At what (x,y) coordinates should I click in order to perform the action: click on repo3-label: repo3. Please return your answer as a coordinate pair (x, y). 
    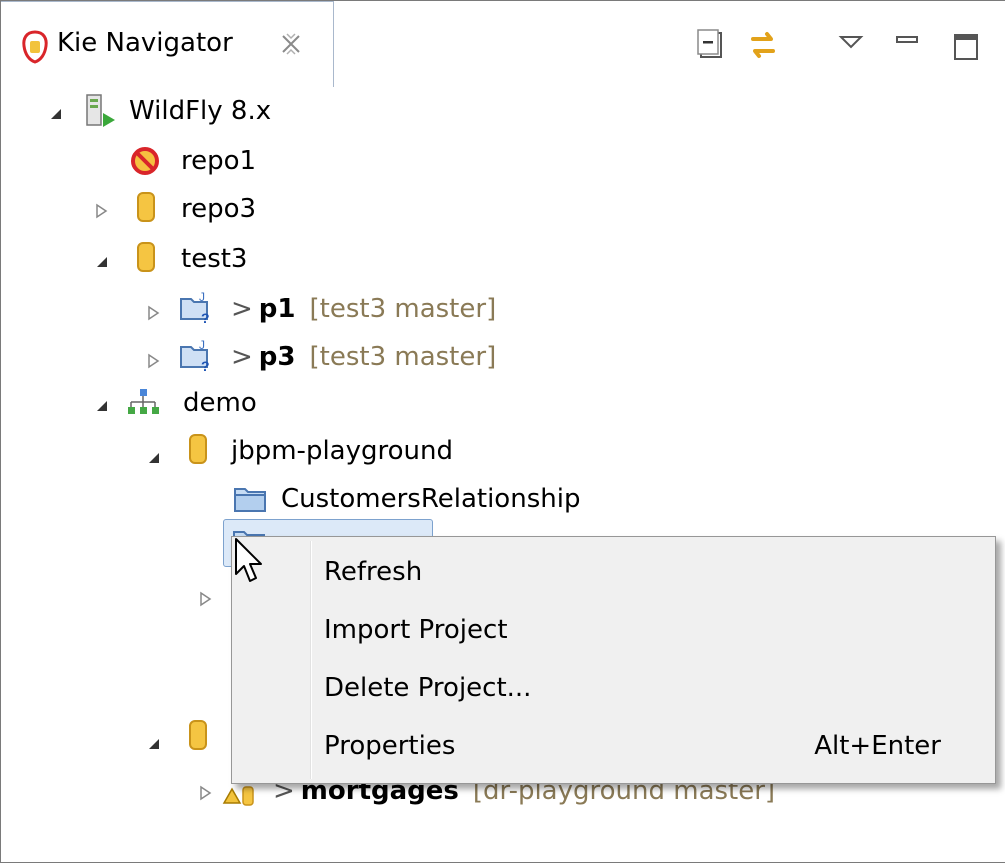
    Looking at the image, I should click on (219, 209).